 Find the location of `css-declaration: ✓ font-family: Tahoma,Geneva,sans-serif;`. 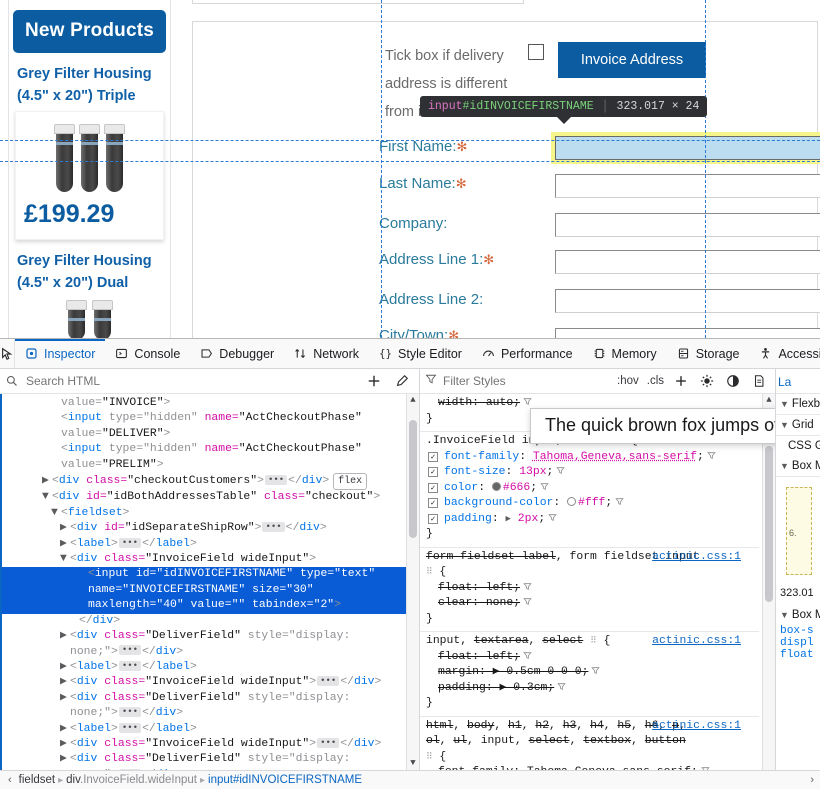

css-declaration: ✓ font-family: Tahoma,Geneva,sans-serif; is located at coordinates (589, 458).